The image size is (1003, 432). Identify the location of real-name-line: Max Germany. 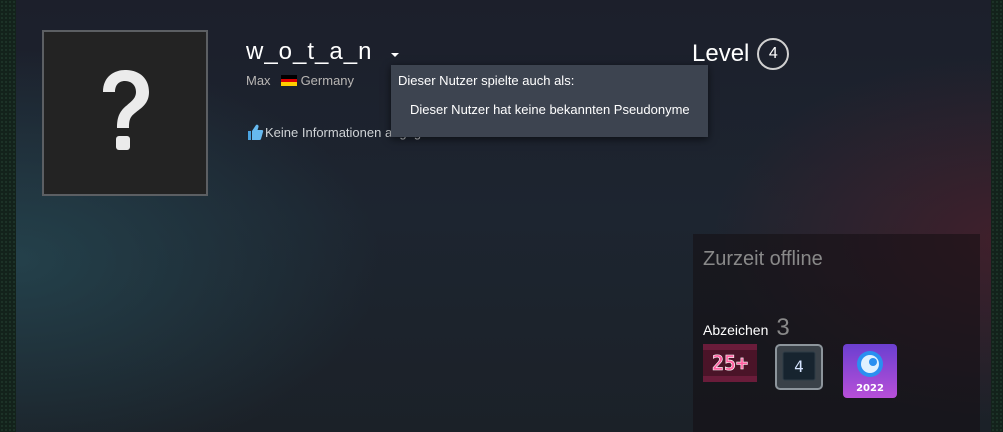
(300, 80).